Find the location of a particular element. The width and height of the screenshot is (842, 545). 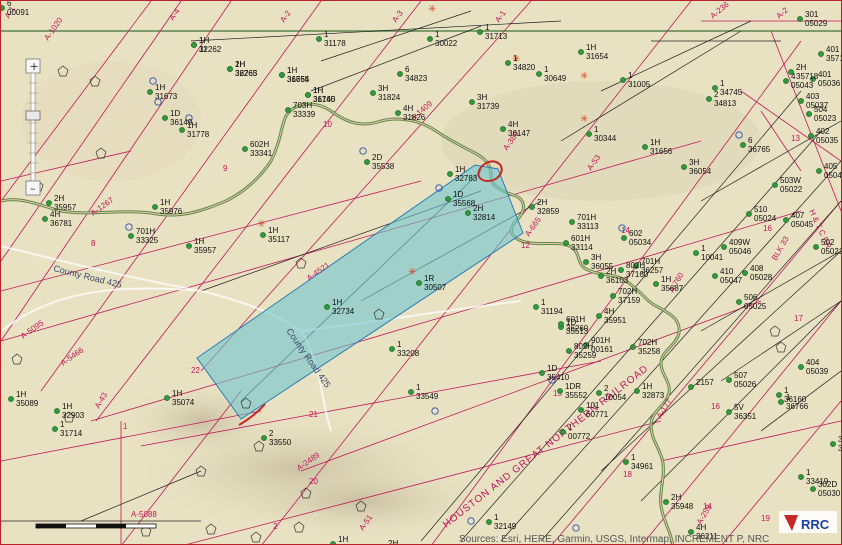

zoom-track is located at coordinates (33, 127).